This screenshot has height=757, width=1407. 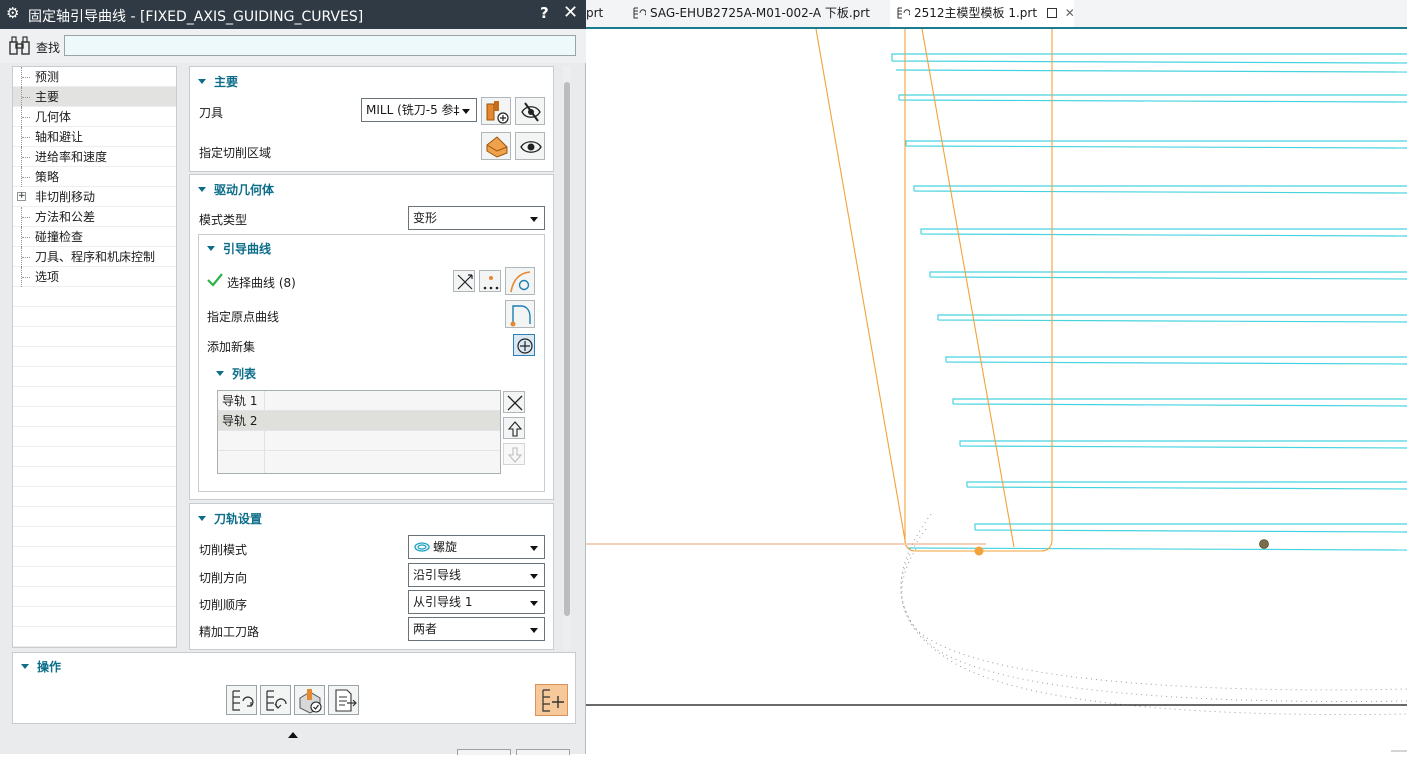 What do you see at coordinates (41, 666) in the screenshot?
I see `operations-header: 操作` at bounding box center [41, 666].